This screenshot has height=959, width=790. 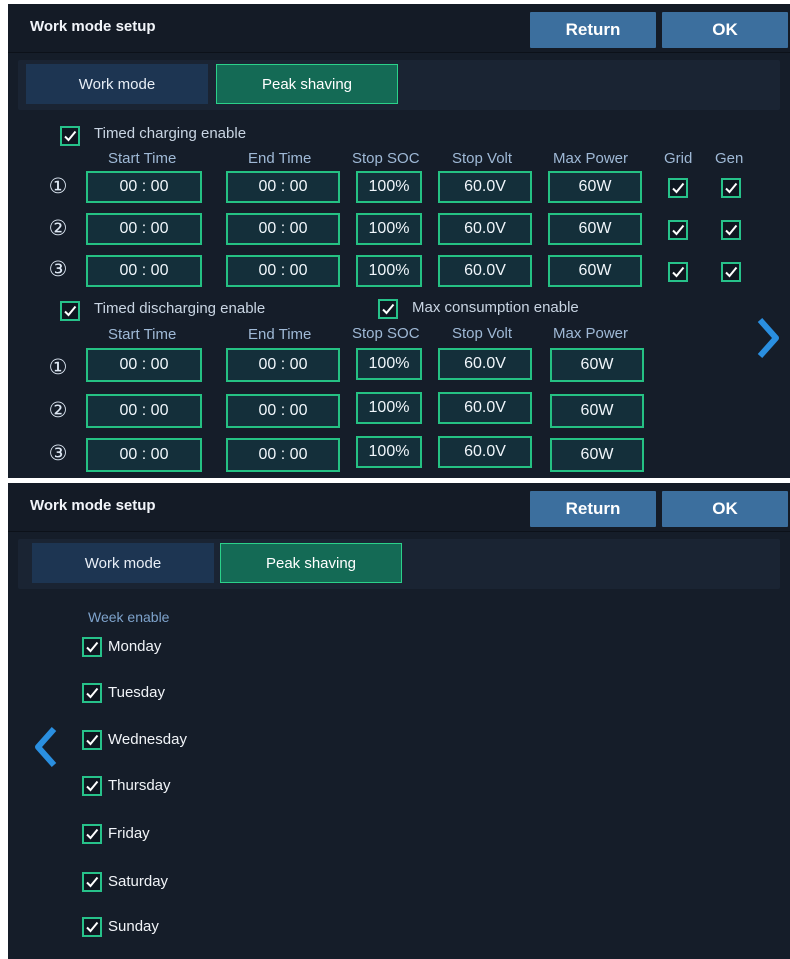 I want to click on timed-charging-enable-checkbox, so click(x=70, y=136).